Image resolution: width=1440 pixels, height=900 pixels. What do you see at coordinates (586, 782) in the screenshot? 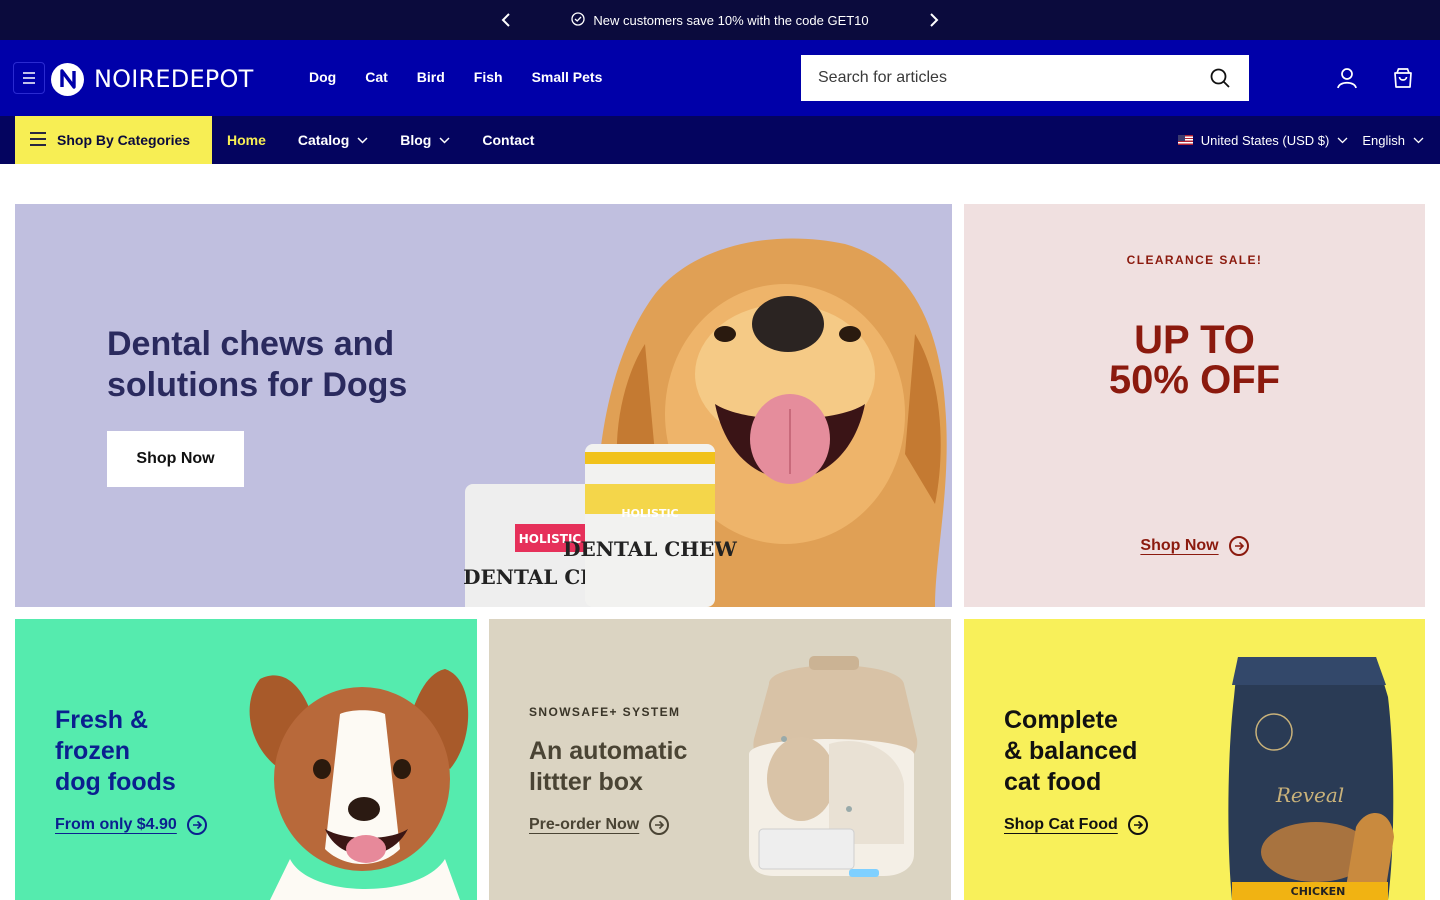
I see `card-litter-box-title-line2: littter box` at bounding box center [586, 782].